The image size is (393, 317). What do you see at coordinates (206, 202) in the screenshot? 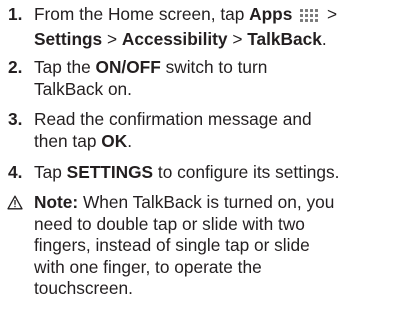
I see `note-line-1: When TalkBack is turned on, you` at bounding box center [206, 202].